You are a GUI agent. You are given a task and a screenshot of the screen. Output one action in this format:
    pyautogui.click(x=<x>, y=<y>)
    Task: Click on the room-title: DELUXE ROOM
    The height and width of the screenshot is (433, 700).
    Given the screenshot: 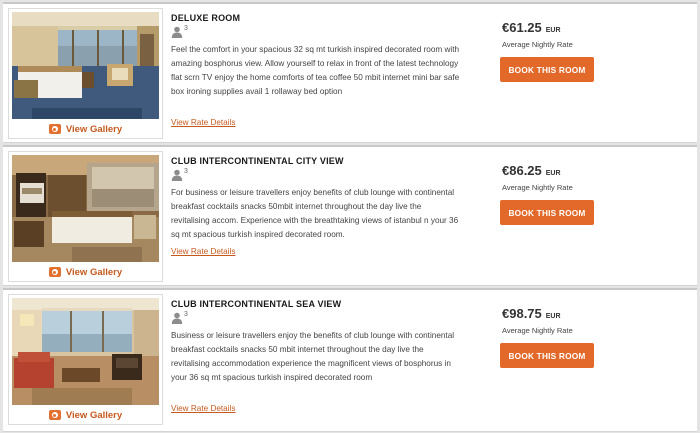 What is the action you would take?
    pyautogui.click(x=206, y=18)
    